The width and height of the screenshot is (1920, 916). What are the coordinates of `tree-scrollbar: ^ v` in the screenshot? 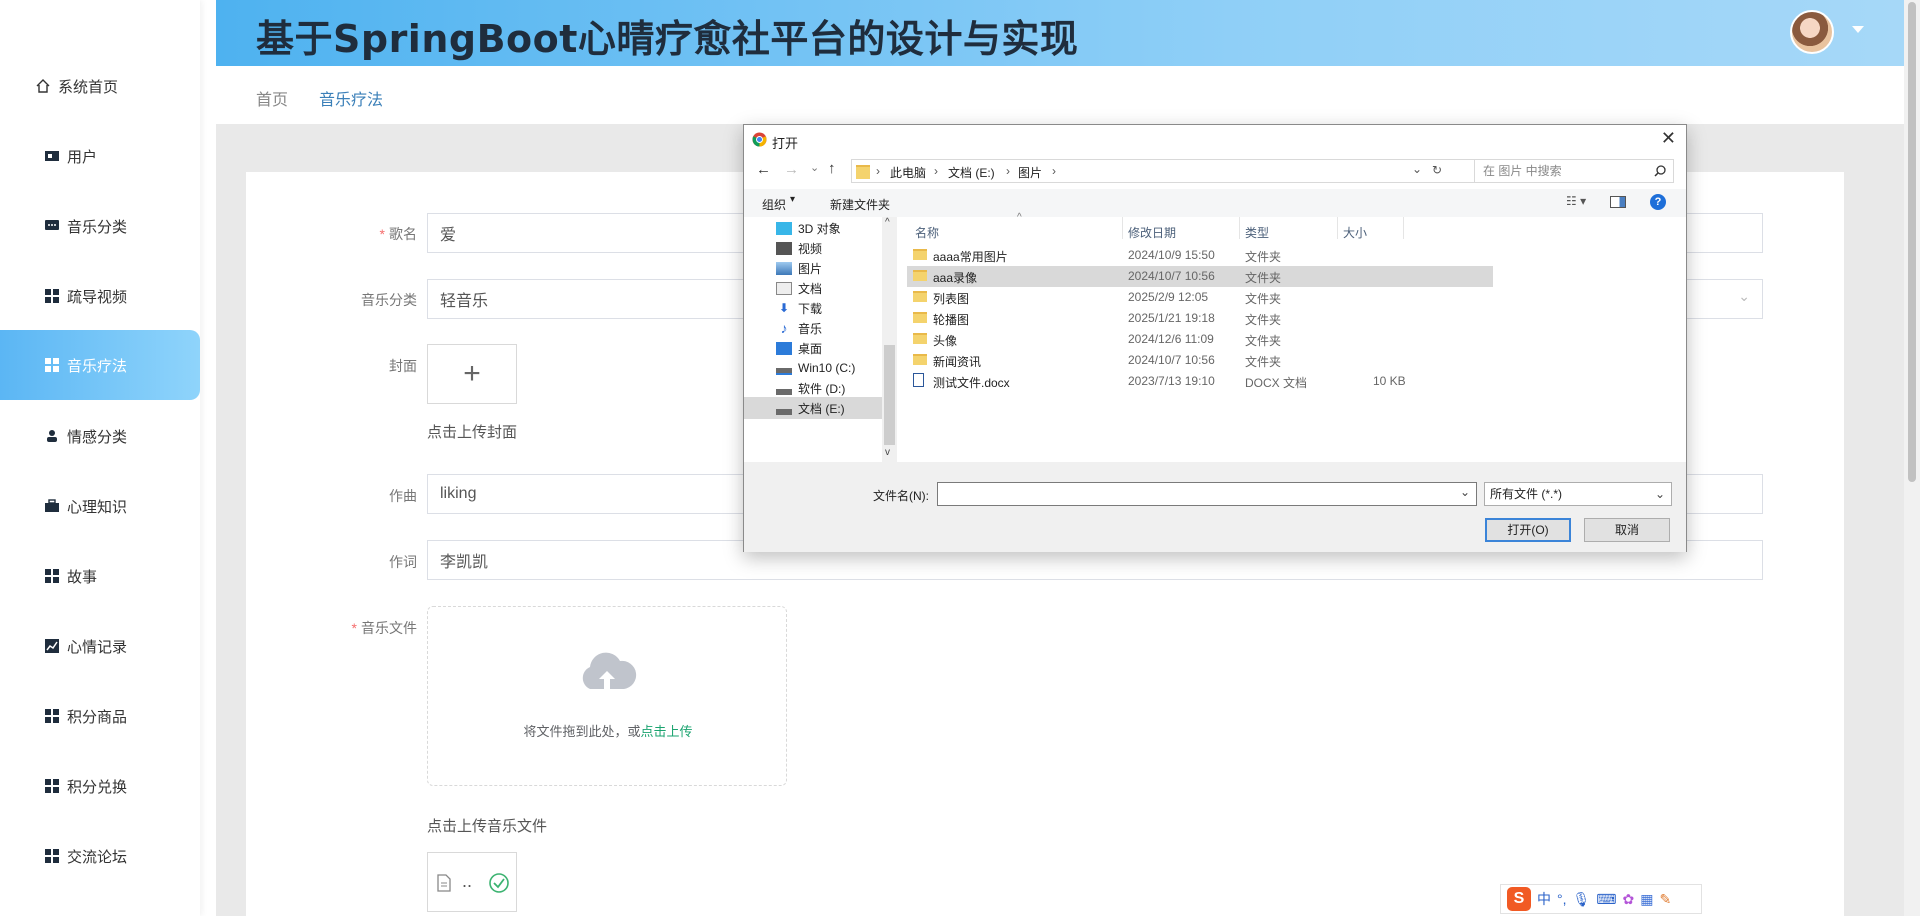 It's located at (889, 339).